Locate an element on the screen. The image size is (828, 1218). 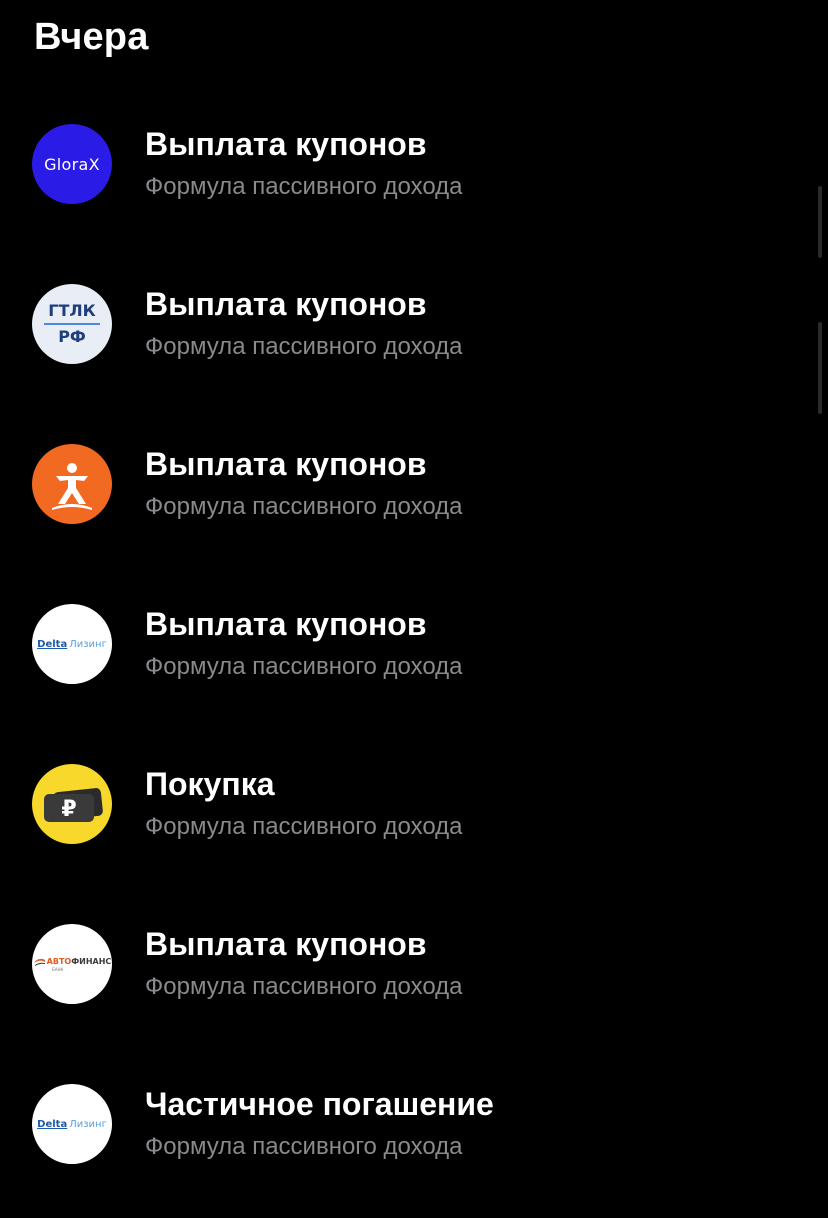
logo-text-line1: ГТЛК is located at coordinates (72, 310).